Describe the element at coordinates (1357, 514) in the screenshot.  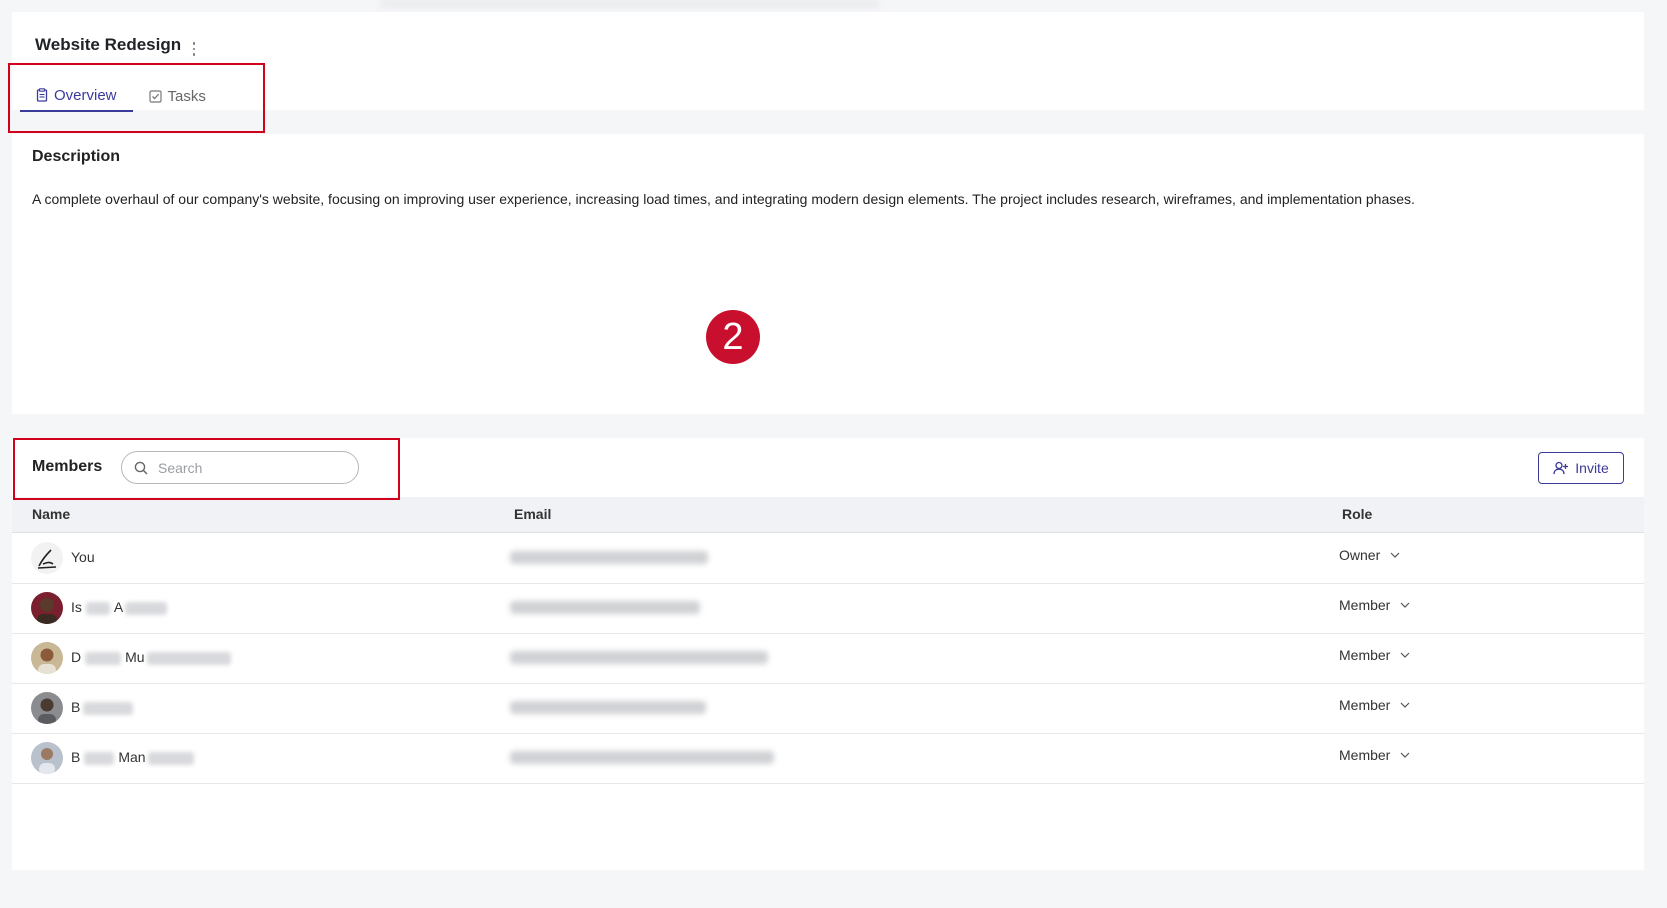
I see `column-role: Role` at that location.